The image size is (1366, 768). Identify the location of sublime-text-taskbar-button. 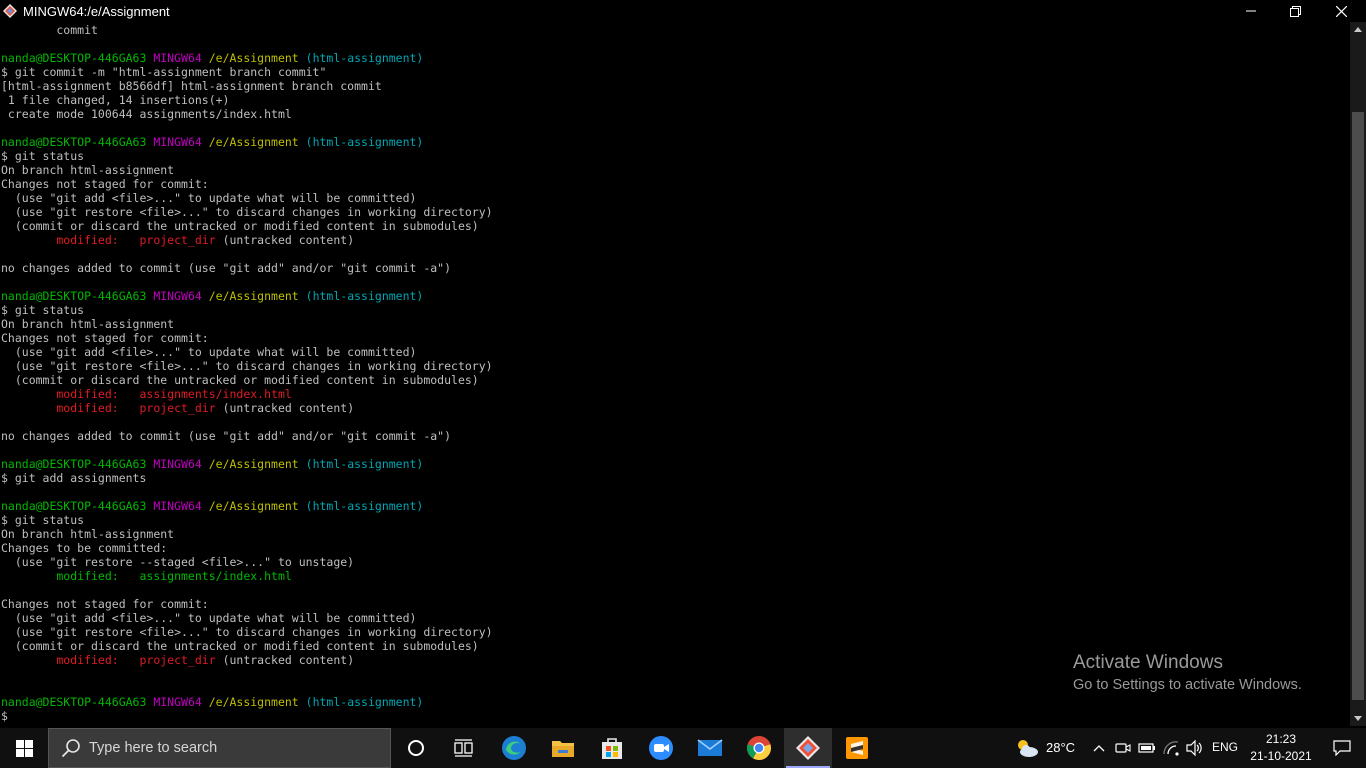
(857, 748).